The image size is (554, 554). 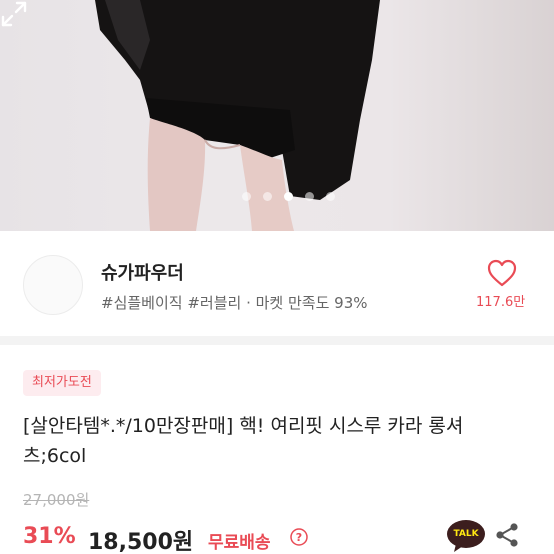 I want to click on carousel-dots, so click(x=277, y=196).